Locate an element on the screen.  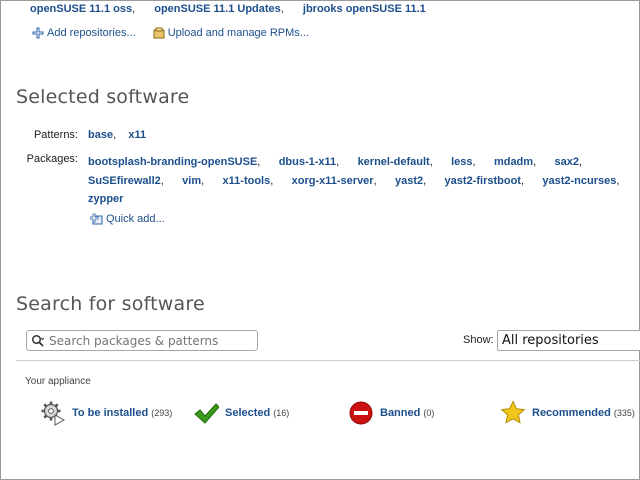
package-link: mdadm is located at coordinates (513, 162).